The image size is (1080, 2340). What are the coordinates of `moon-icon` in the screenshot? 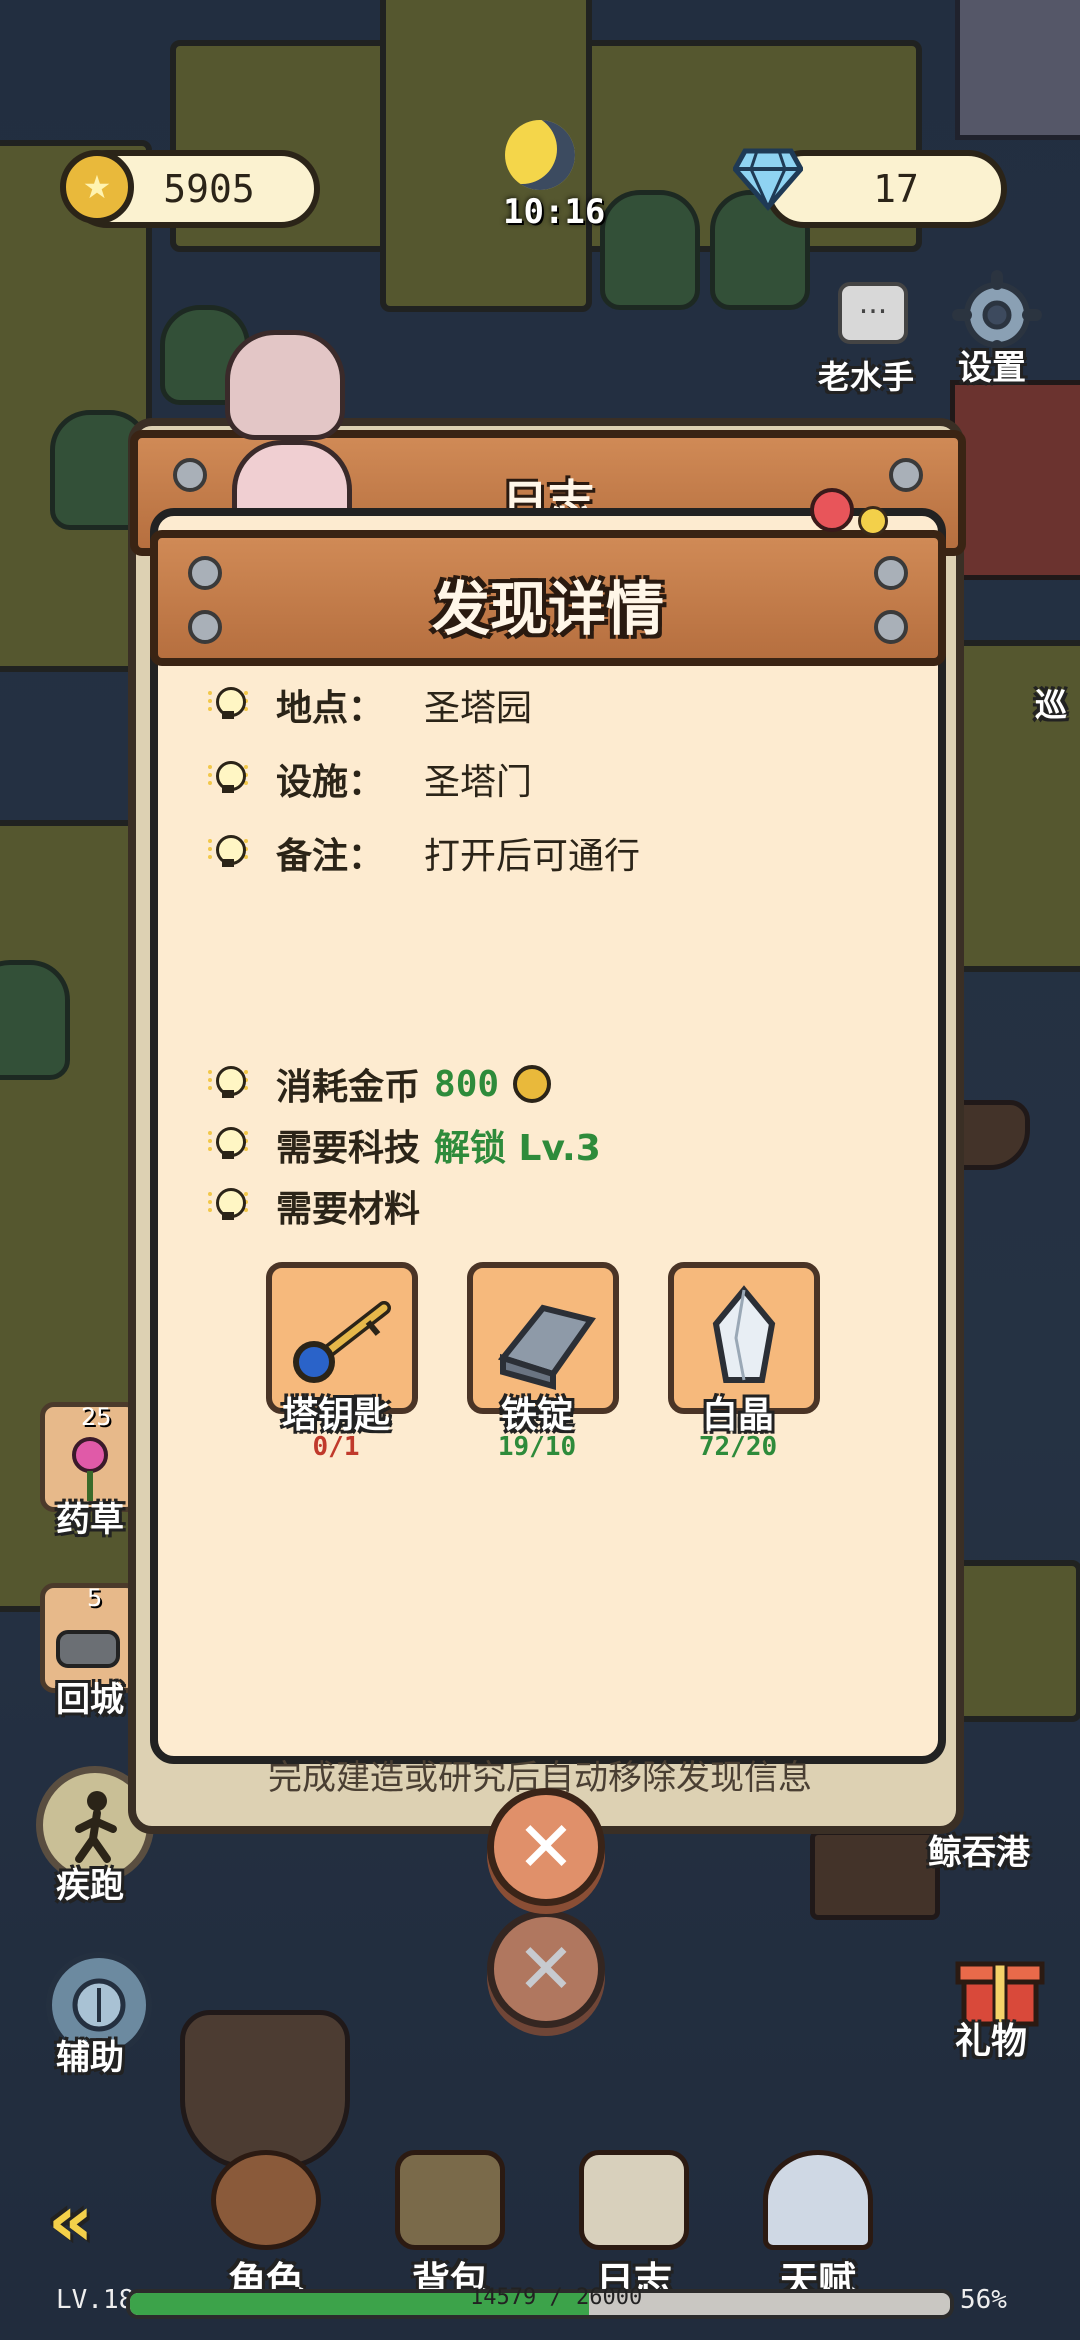 It's located at (540, 155).